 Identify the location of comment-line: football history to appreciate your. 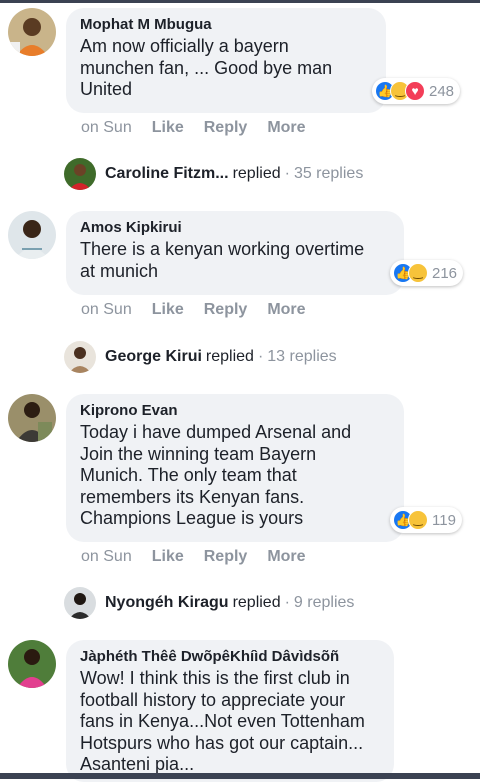
(213, 699).